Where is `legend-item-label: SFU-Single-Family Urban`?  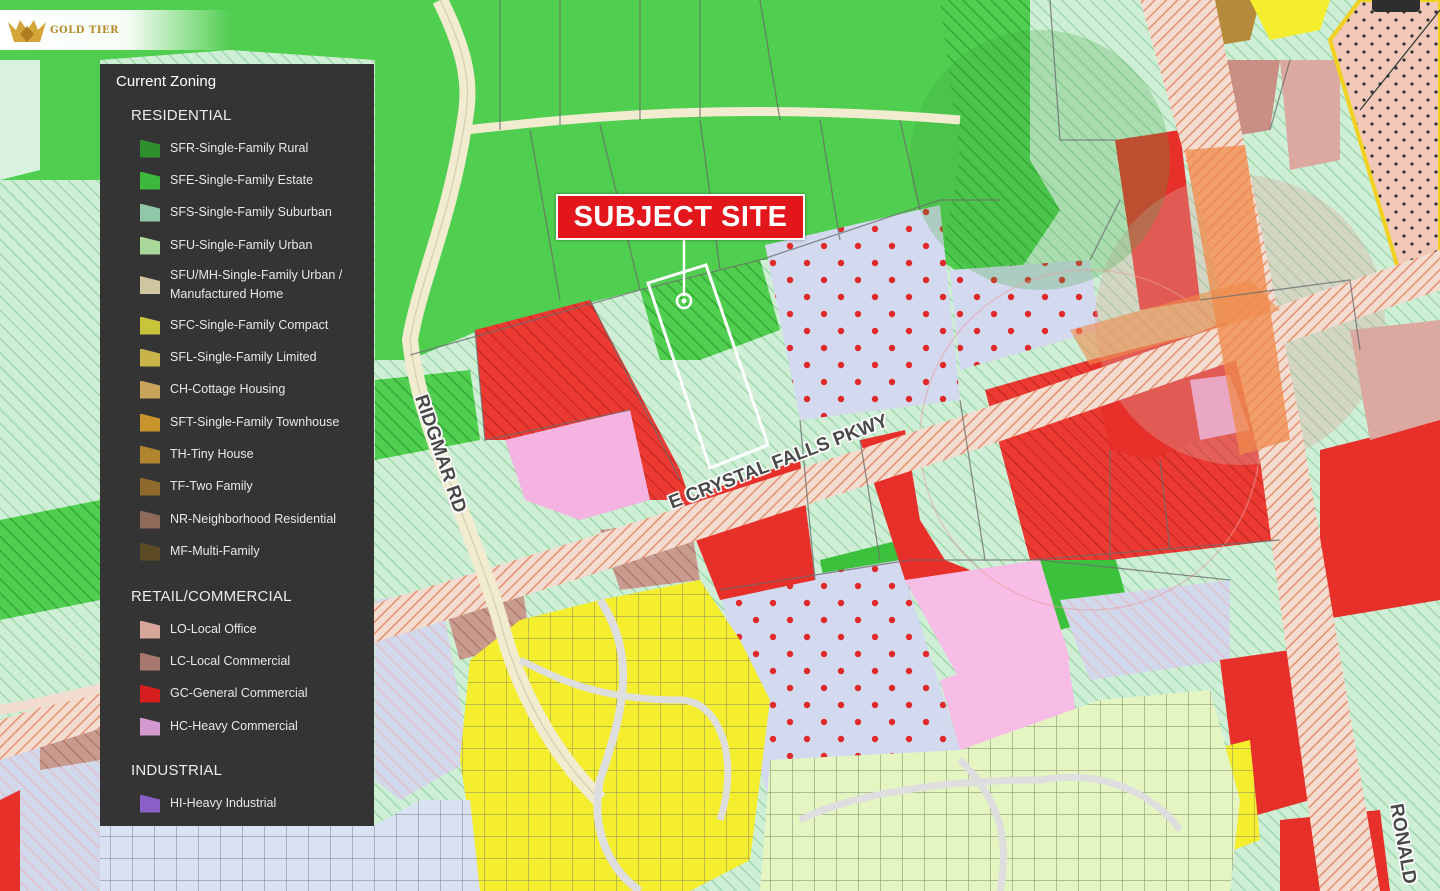
legend-item-label: SFU-Single-Family Urban is located at coordinates (241, 245).